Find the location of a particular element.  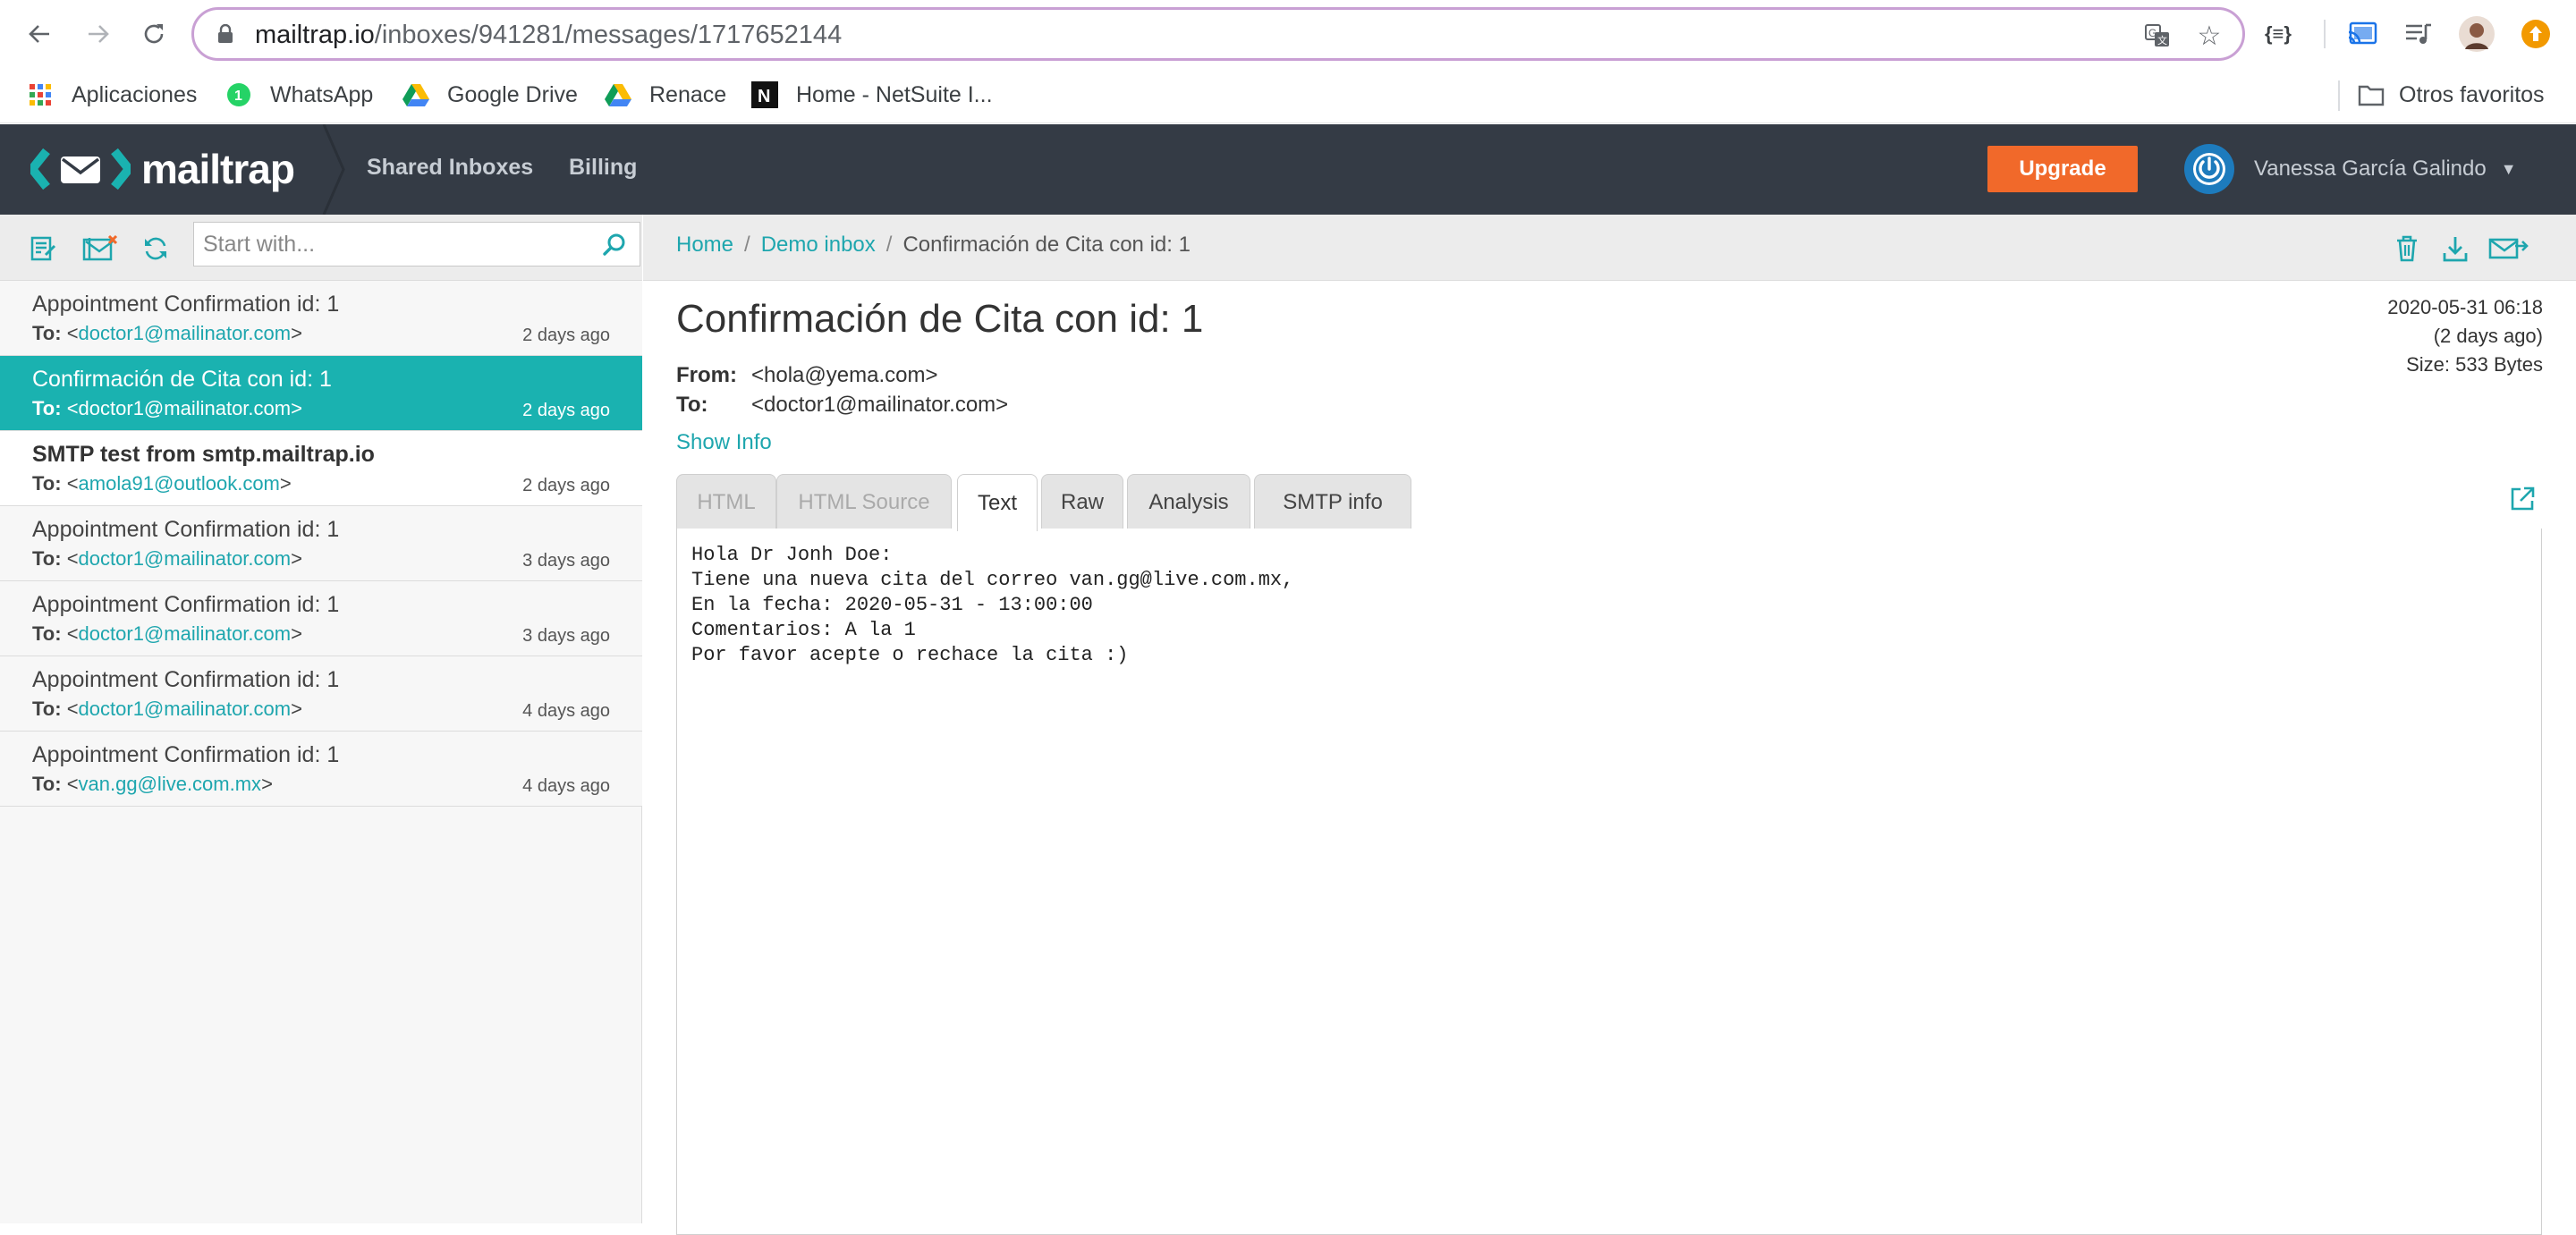

netsuite-icon: N is located at coordinates (764, 94).